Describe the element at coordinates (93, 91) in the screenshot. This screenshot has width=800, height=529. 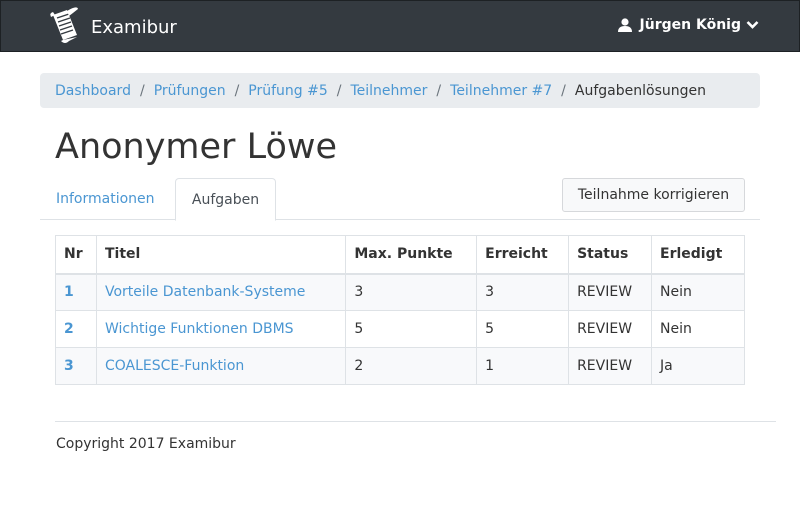
I see `breadcrumb-dashboard: Dashboard` at that location.